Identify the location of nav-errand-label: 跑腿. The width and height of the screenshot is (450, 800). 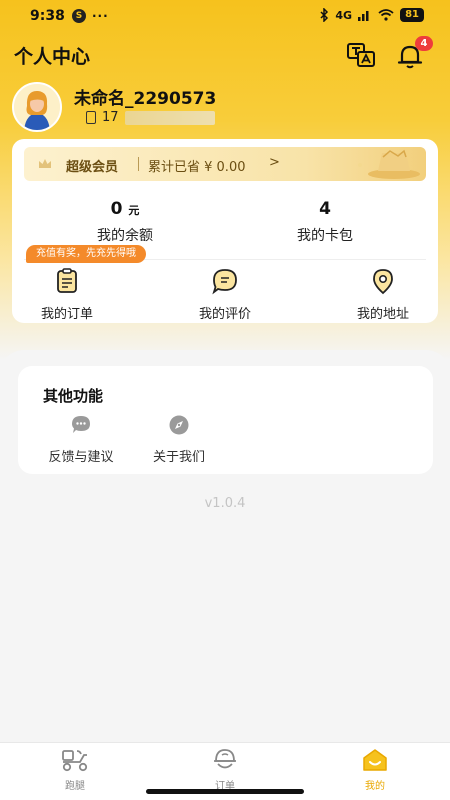
(75, 786).